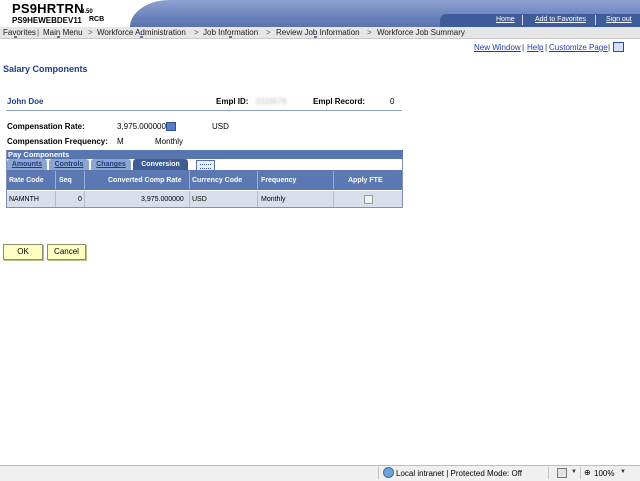 This screenshot has height=481, width=640. What do you see at coordinates (63, 32) in the screenshot?
I see `nav-main-menu: Main Menu` at bounding box center [63, 32].